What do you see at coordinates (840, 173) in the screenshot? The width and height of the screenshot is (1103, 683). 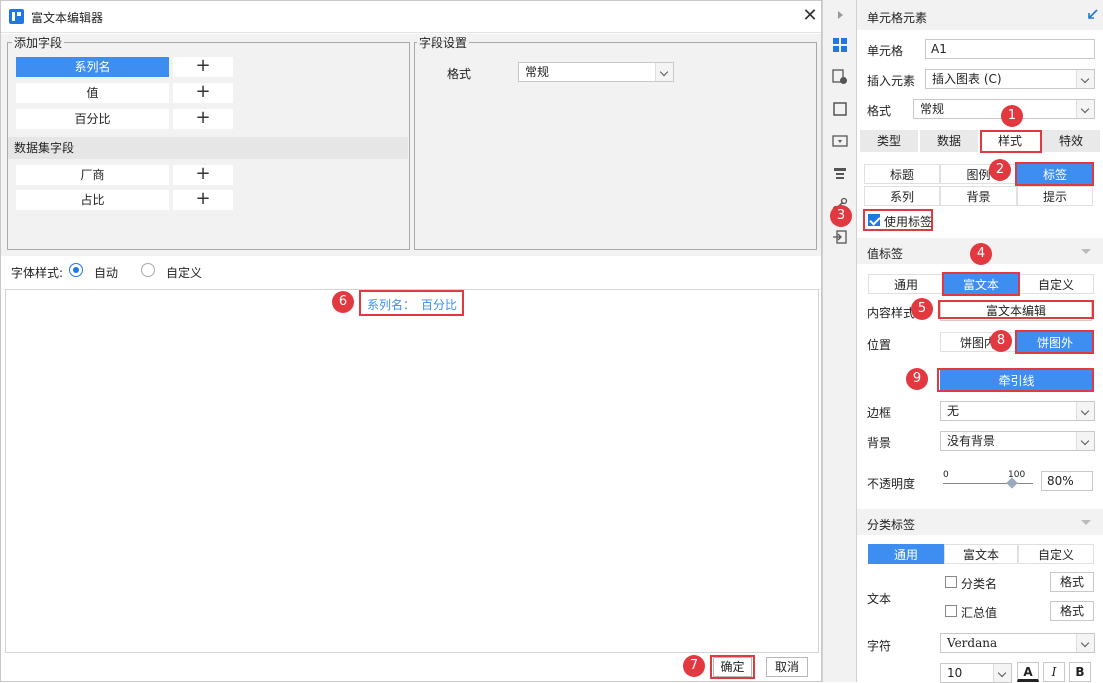 I see `list-widget-icon` at bounding box center [840, 173].